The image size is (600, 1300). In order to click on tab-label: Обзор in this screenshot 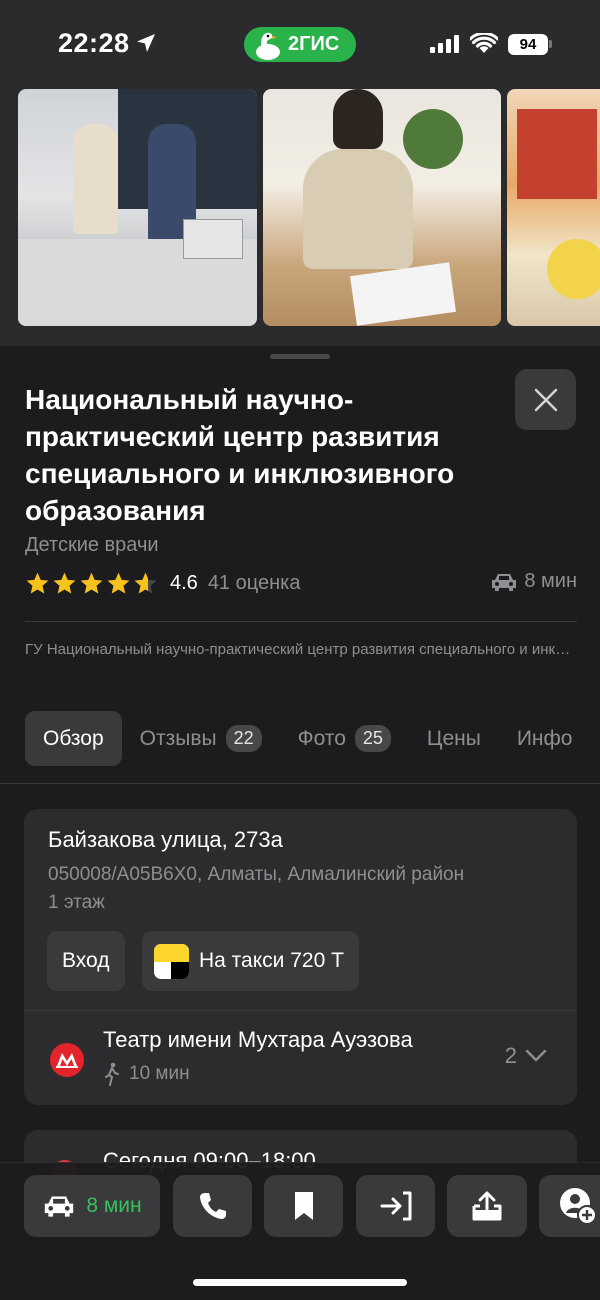, I will do `click(73, 738)`.